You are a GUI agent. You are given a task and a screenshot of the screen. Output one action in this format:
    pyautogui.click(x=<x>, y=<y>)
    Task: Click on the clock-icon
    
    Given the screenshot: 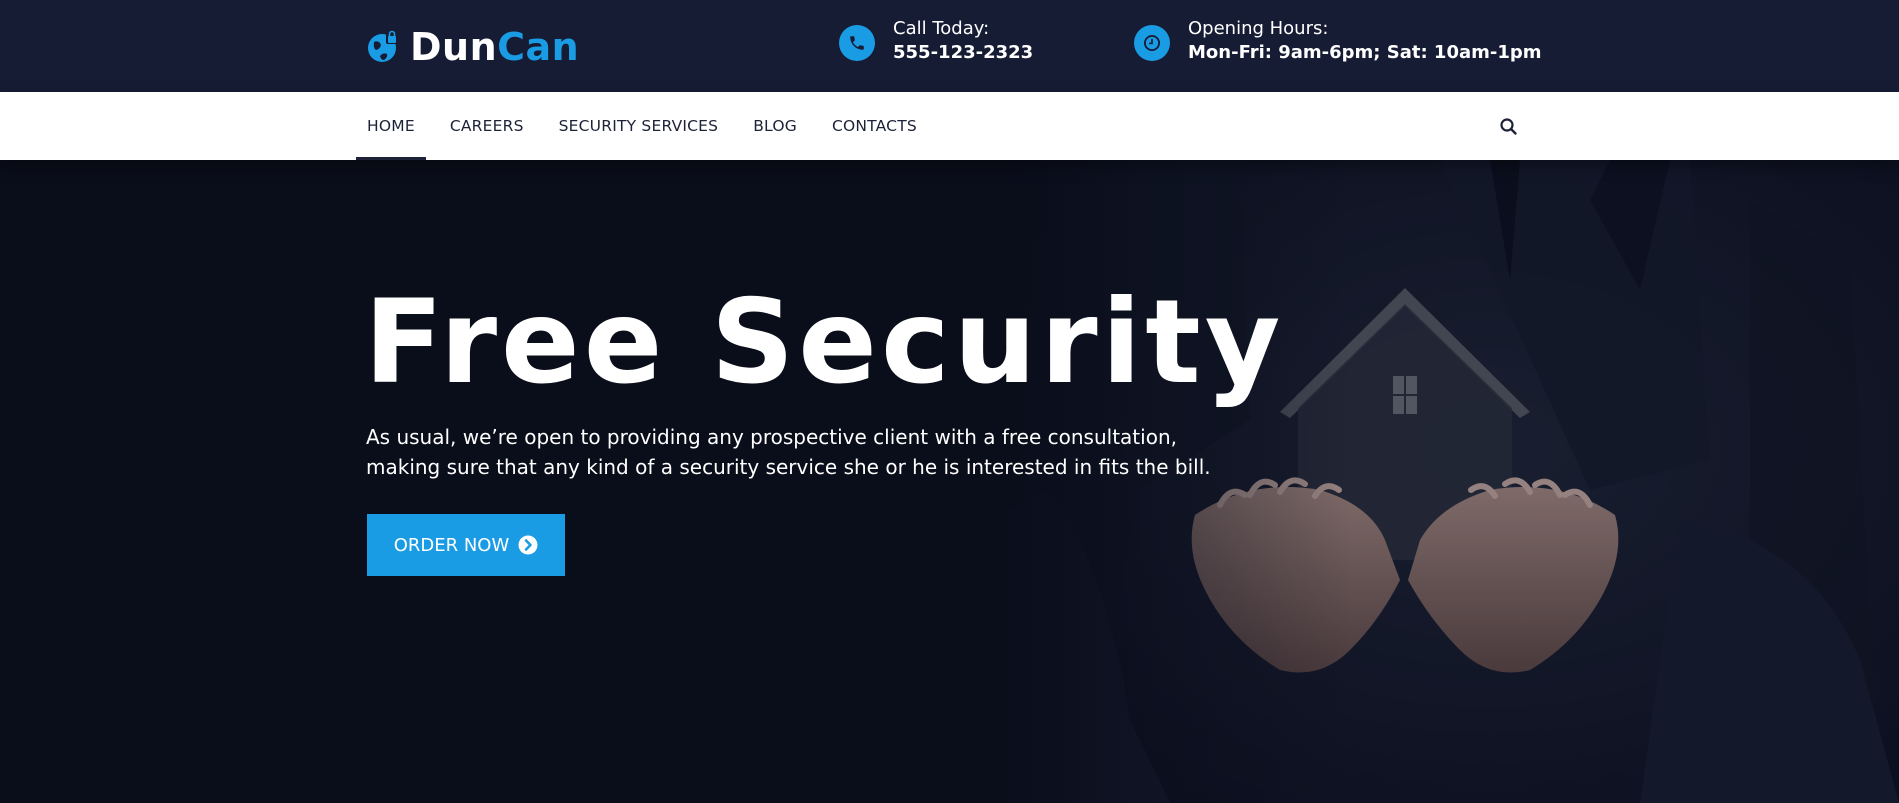 What is the action you would take?
    pyautogui.click(x=1152, y=43)
    